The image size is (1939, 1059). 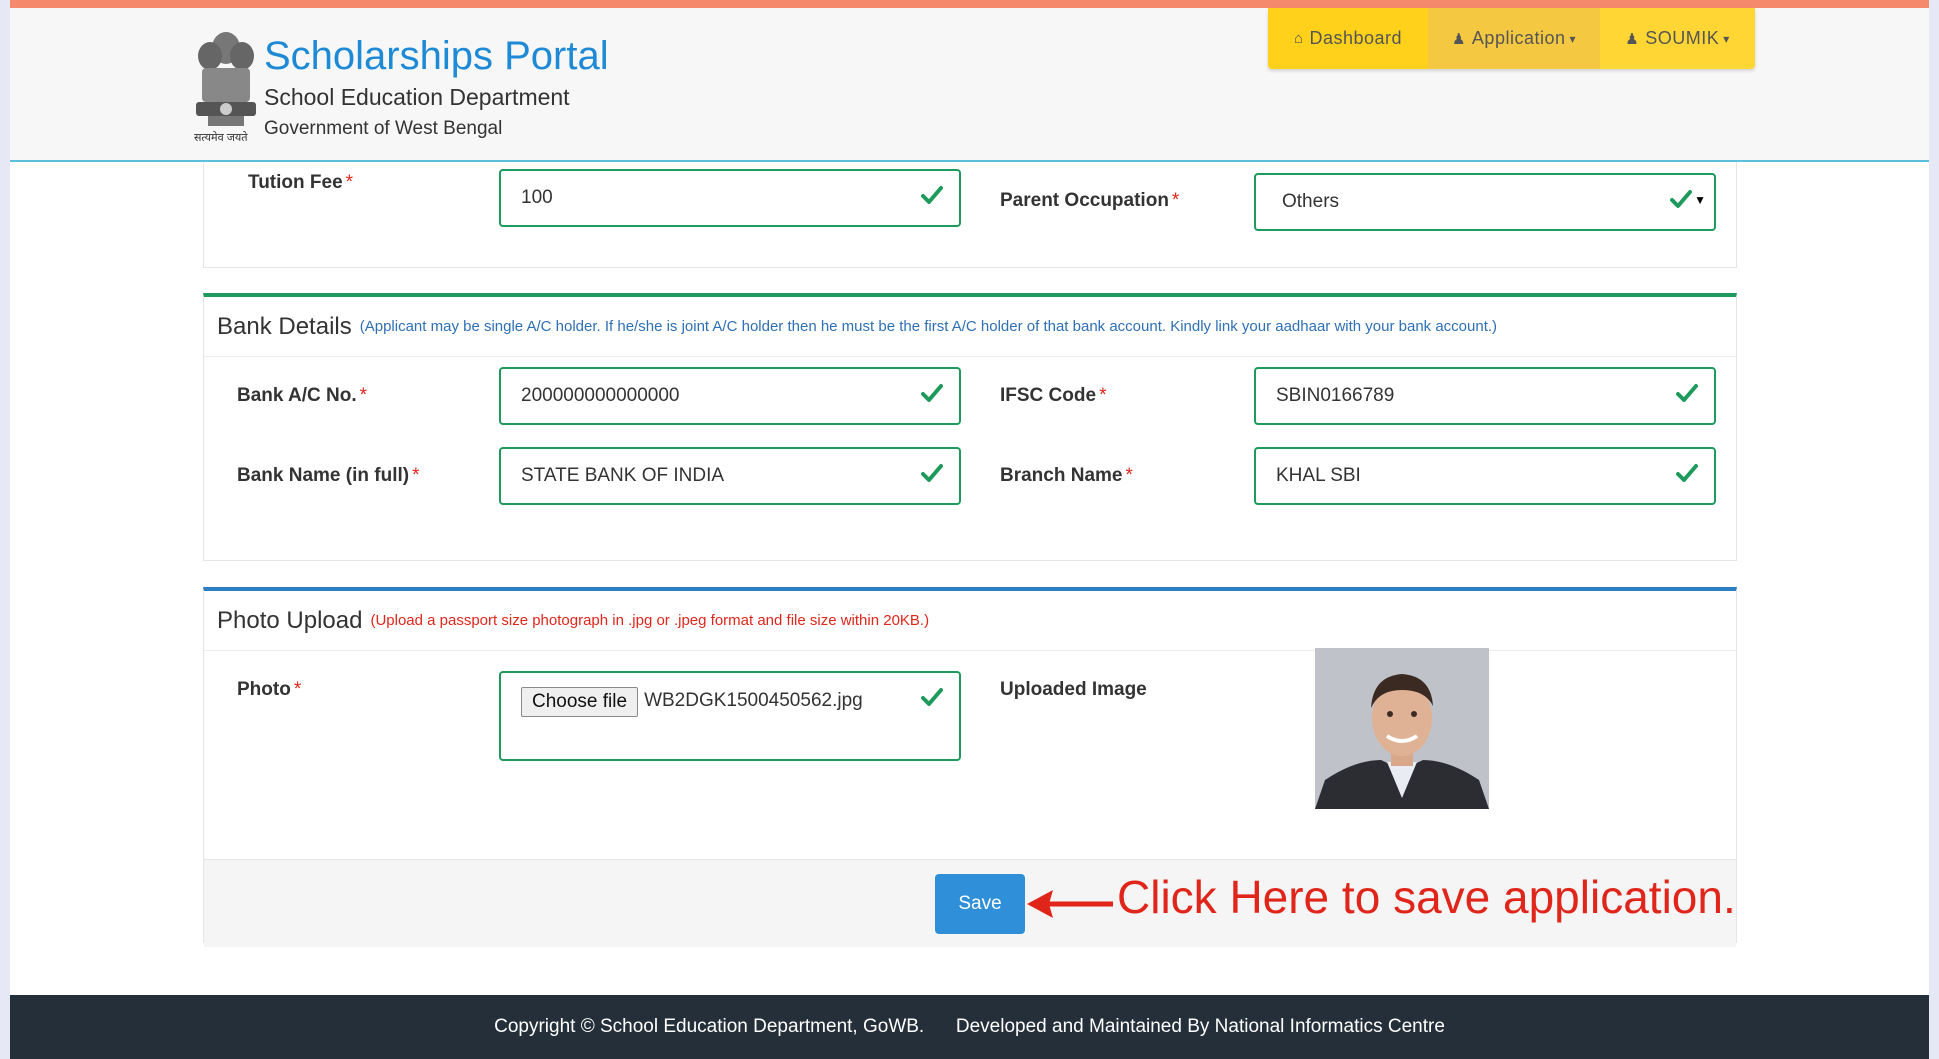 I want to click on dropdown-arrow-icon: ▼, so click(x=1700, y=200).